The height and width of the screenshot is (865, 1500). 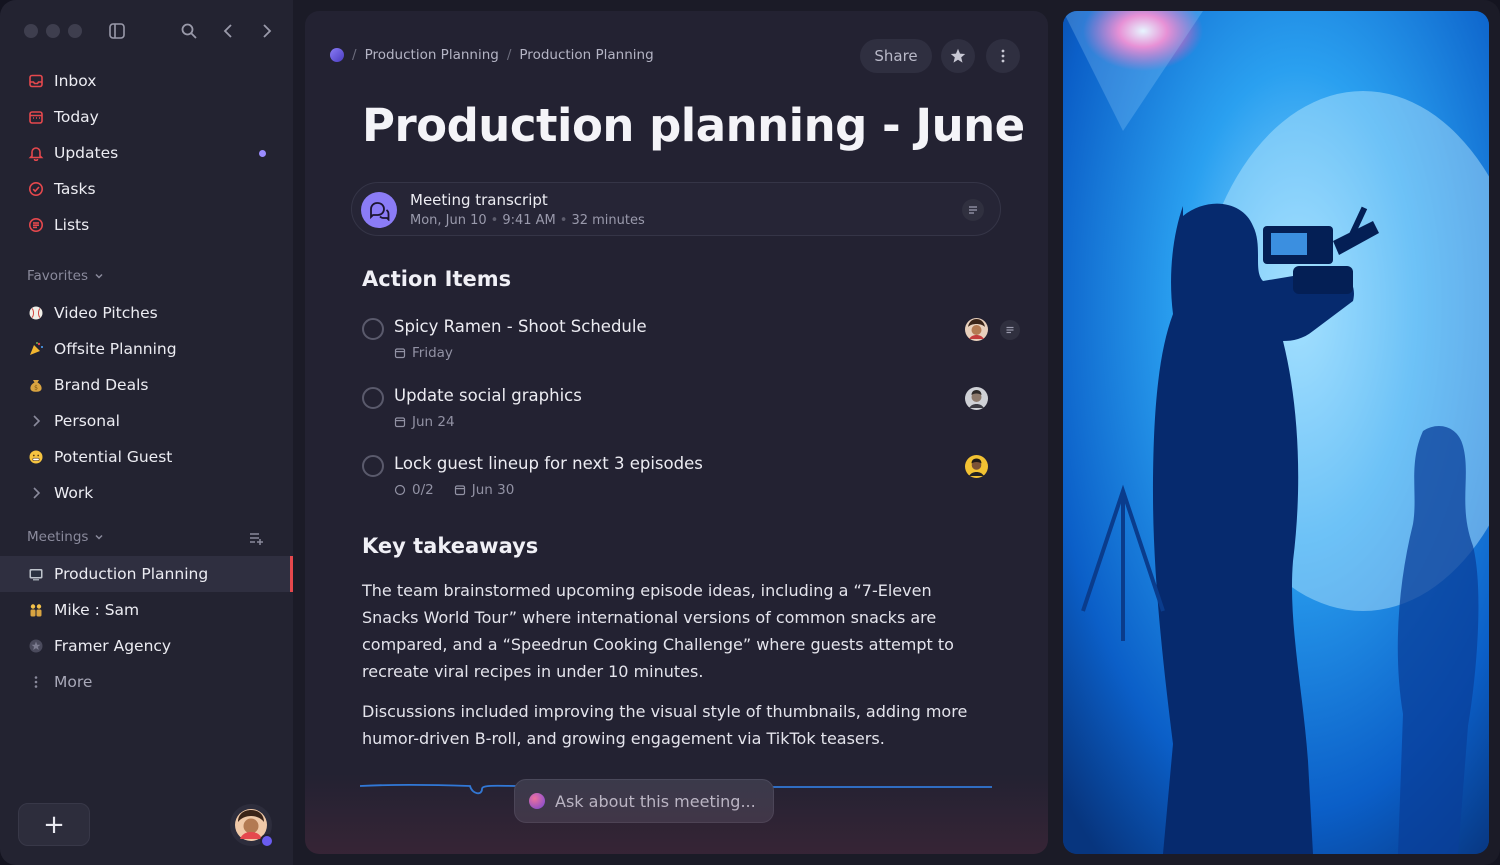 I want to click on transcript-title: Meeting transcript, so click(x=479, y=200).